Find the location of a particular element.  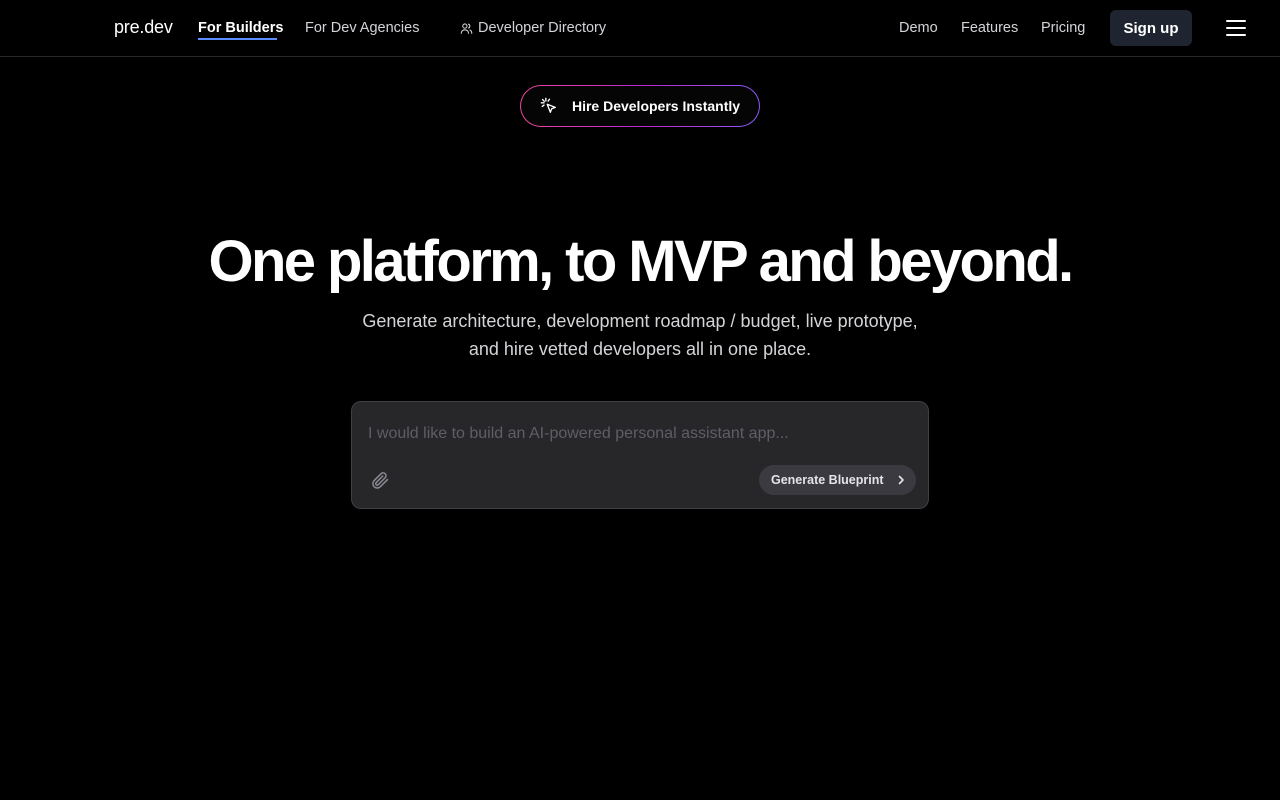

hamburger-menu-icon is located at coordinates (1236, 28).